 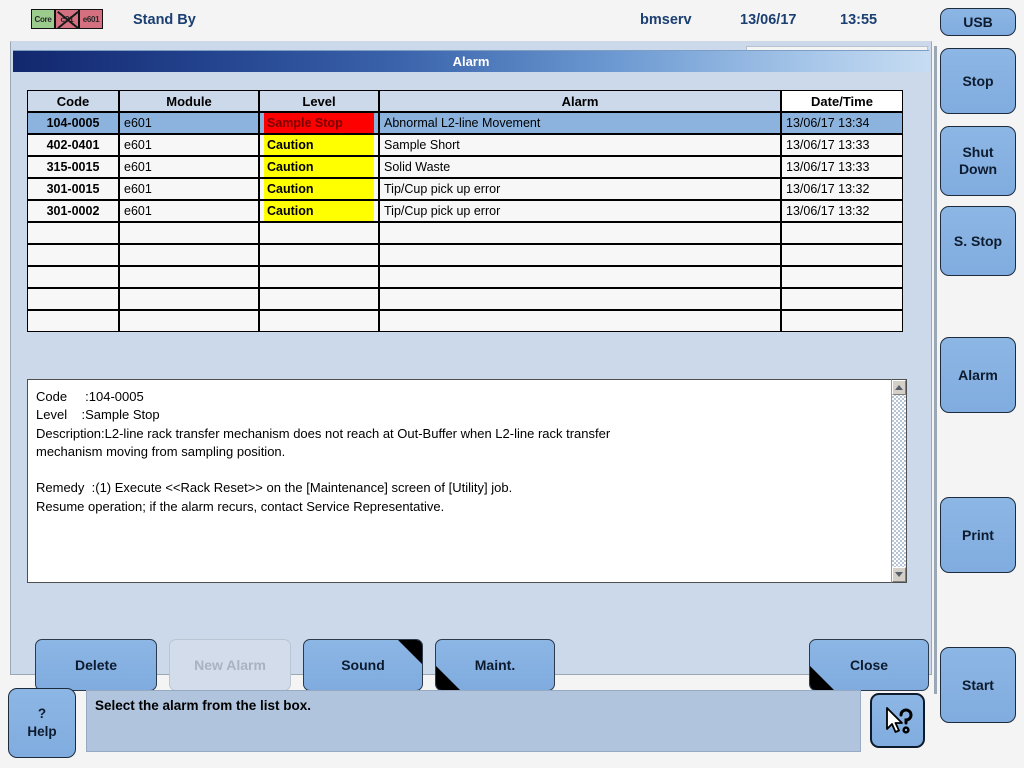 What do you see at coordinates (899, 574) in the screenshot?
I see `scroll-down-button` at bounding box center [899, 574].